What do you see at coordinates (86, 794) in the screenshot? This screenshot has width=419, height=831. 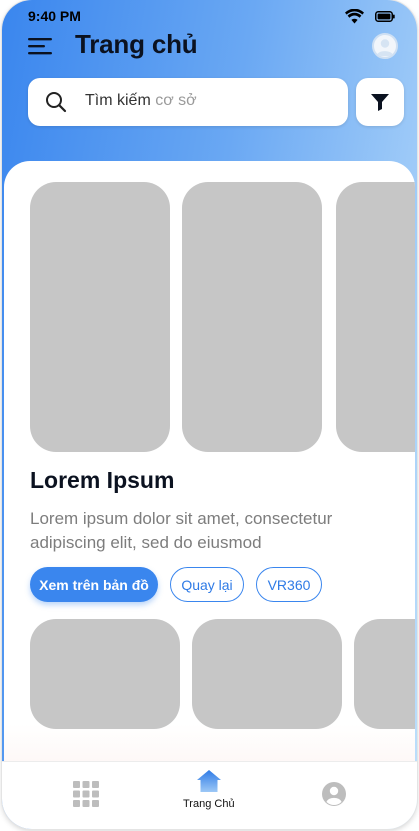 I see `grid-icon` at bounding box center [86, 794].